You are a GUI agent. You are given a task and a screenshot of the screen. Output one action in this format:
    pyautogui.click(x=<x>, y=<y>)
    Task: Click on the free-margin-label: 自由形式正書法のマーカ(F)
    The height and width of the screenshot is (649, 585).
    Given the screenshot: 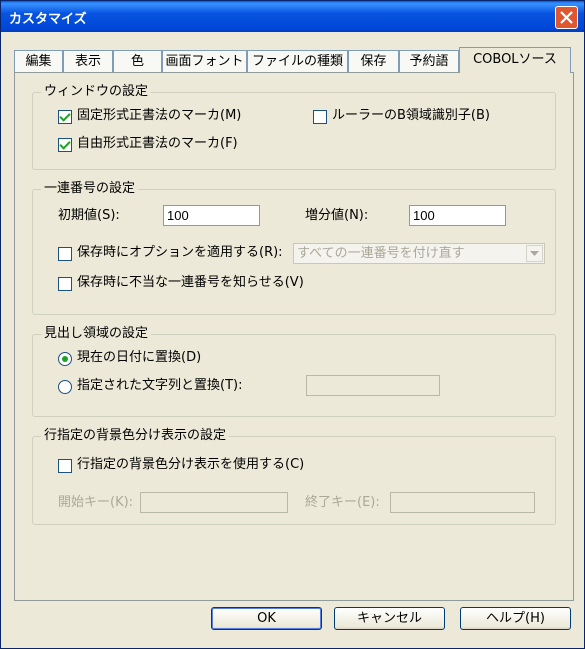 What is the action you would take?
    pyautogui.click(x=157, y=144)
    